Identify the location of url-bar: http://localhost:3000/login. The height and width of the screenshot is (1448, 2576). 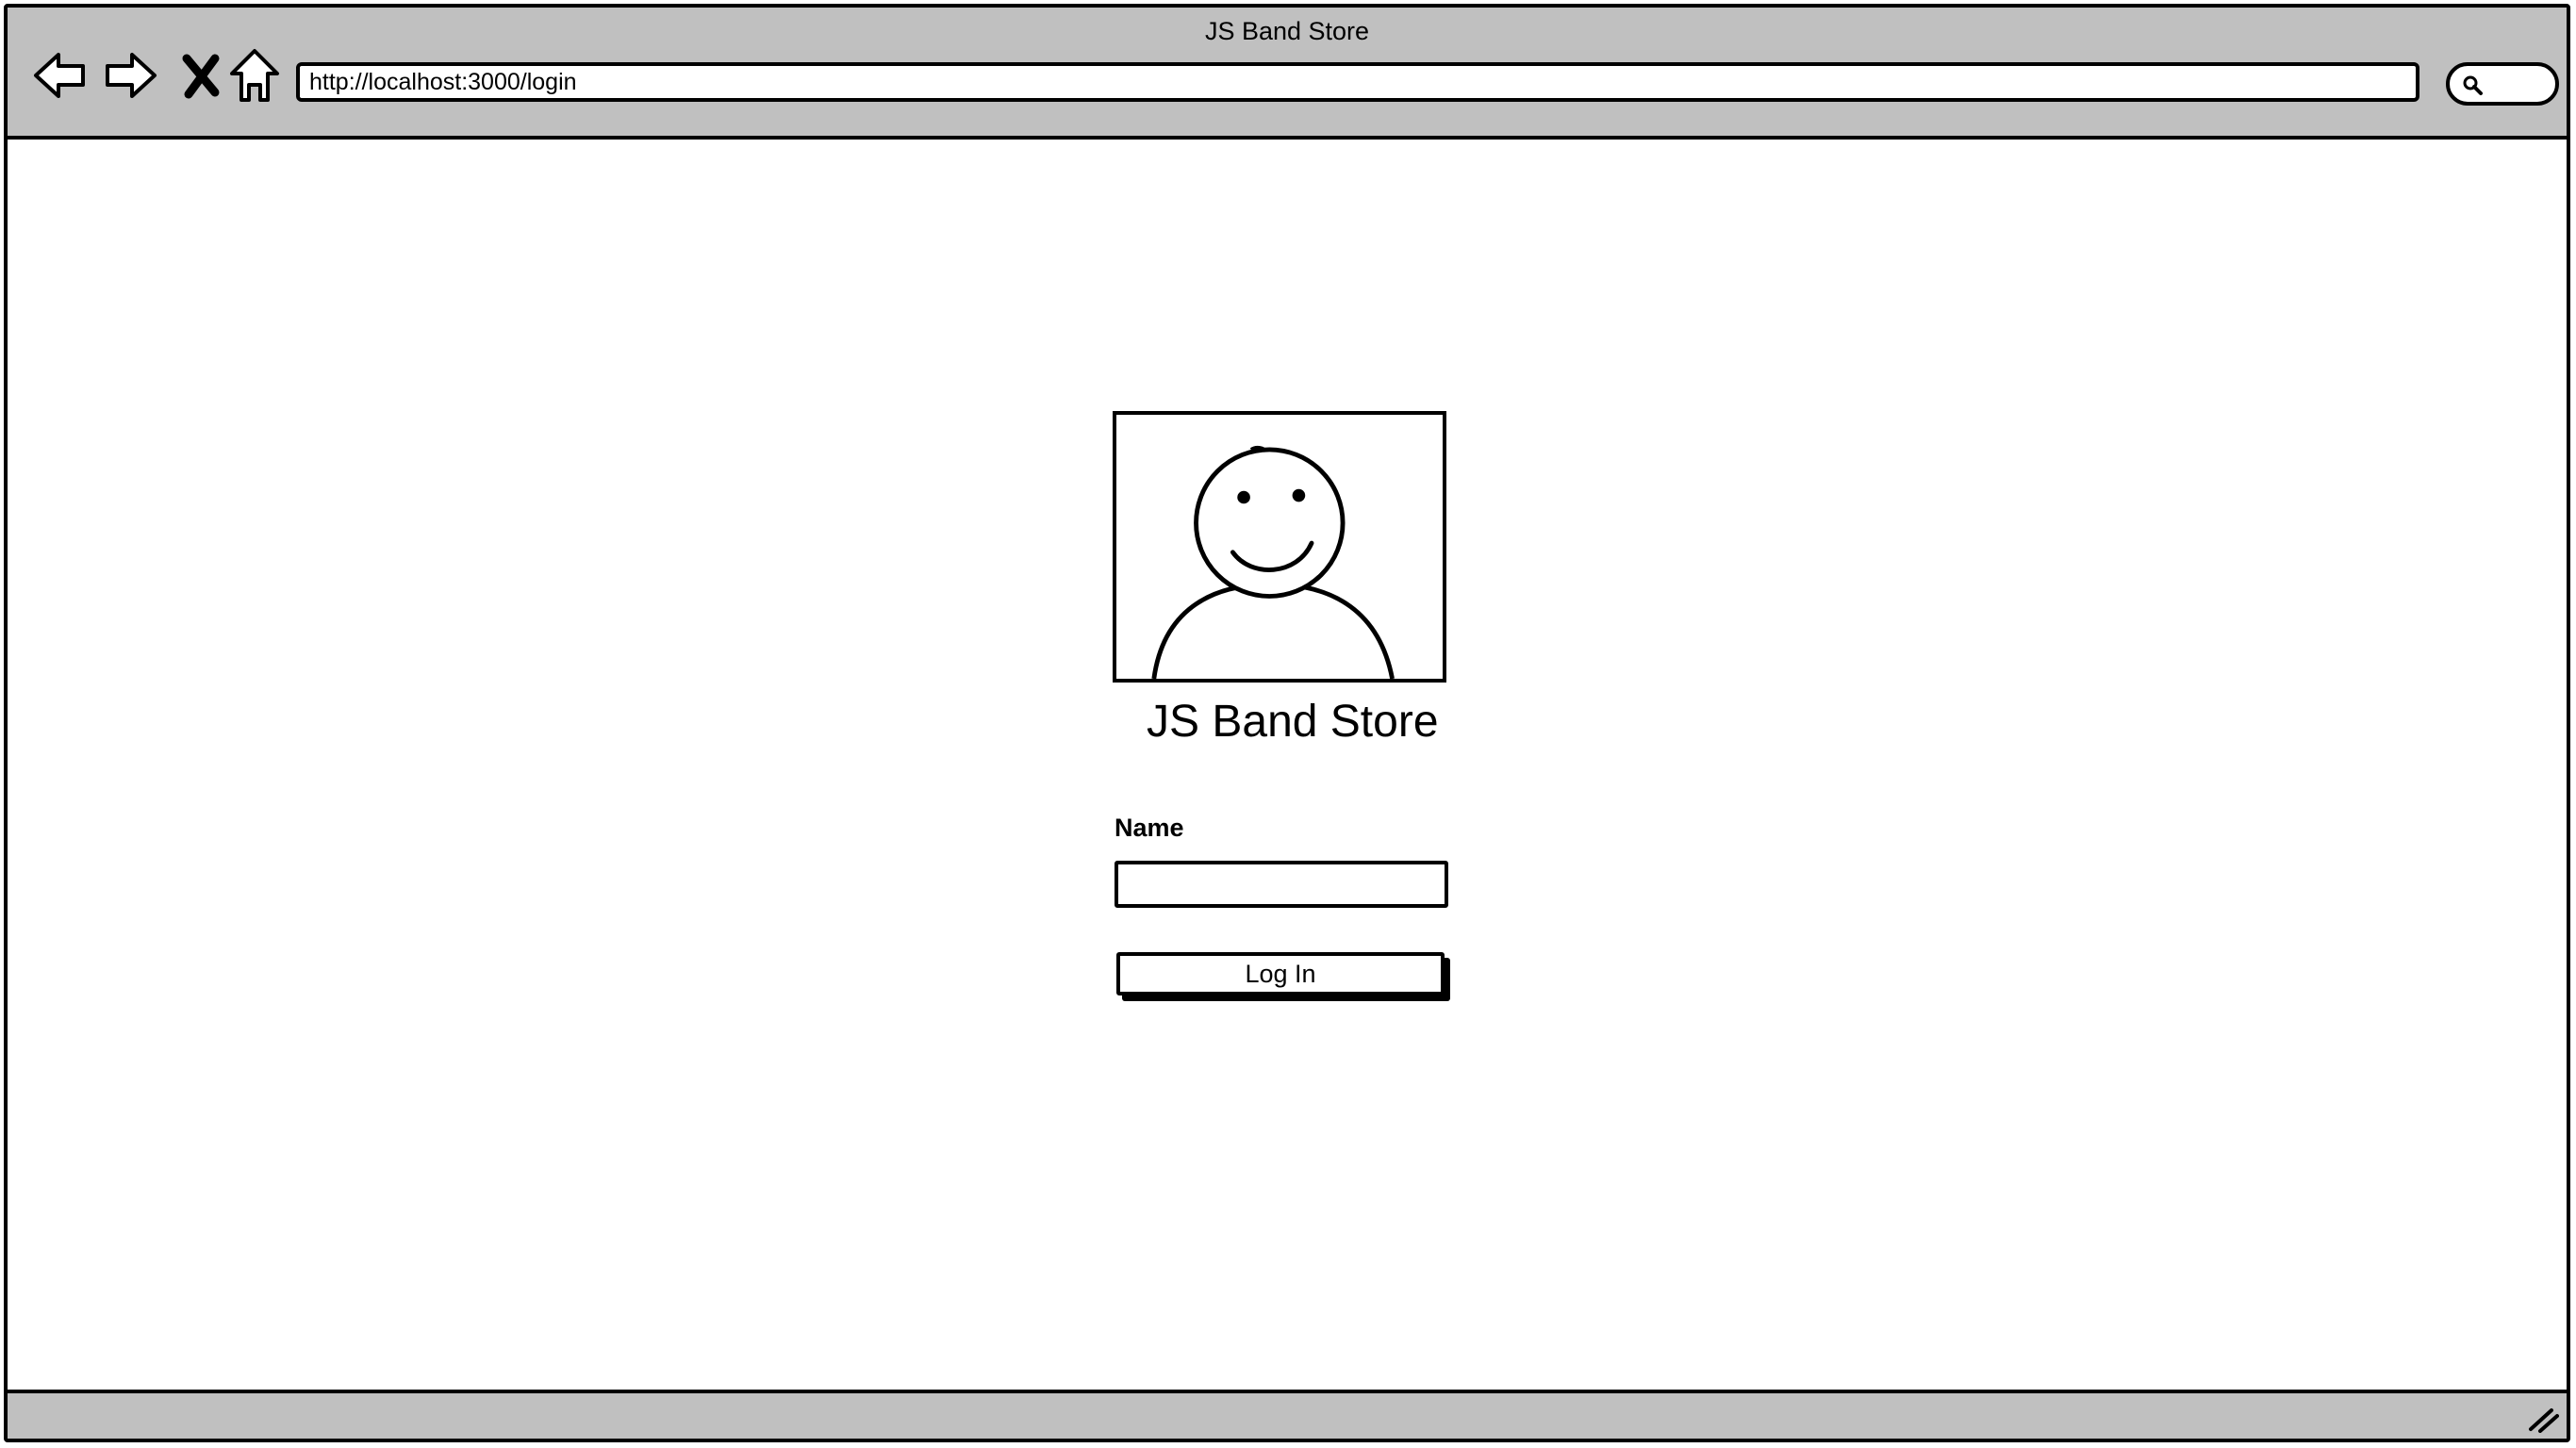
(1357, 82).